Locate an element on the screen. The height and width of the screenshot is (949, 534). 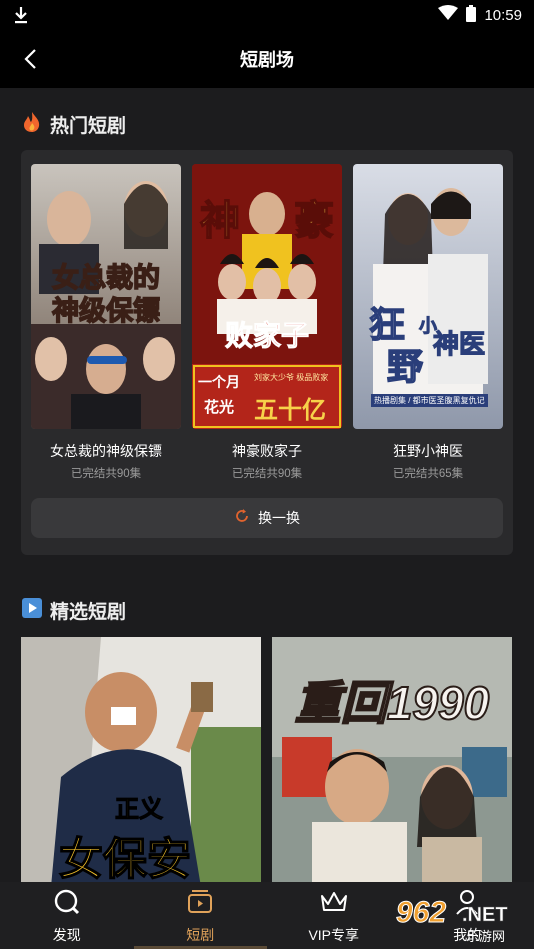
poster-1-text: 女总裁的 神级保镖 is located at coordinates (106, 294).